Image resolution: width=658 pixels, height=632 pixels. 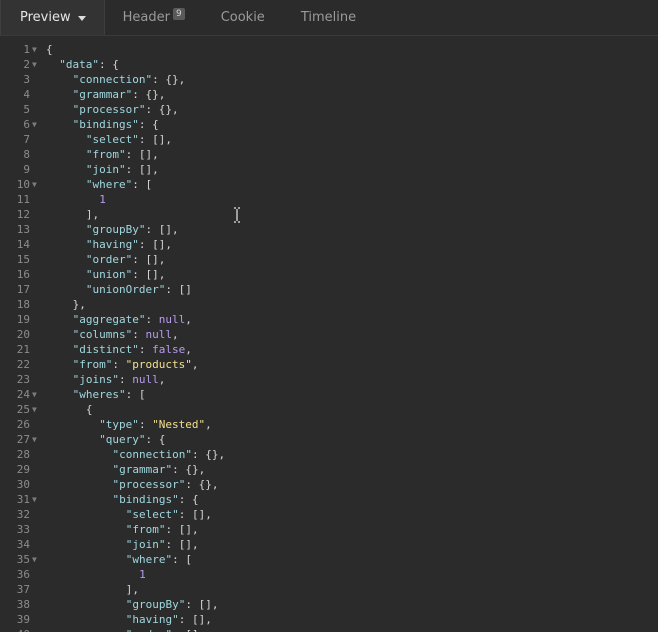 I want to click on line-number: 21, so click(x=23, y=349).